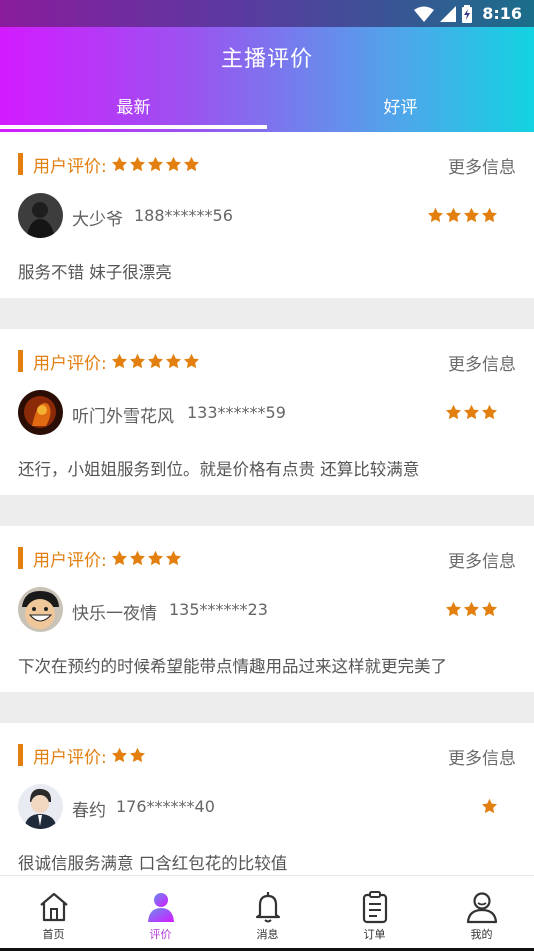  Describe the element at coordinates (267, 806) in the screenshot. I see `user-row: 春约 176******40` at that location.